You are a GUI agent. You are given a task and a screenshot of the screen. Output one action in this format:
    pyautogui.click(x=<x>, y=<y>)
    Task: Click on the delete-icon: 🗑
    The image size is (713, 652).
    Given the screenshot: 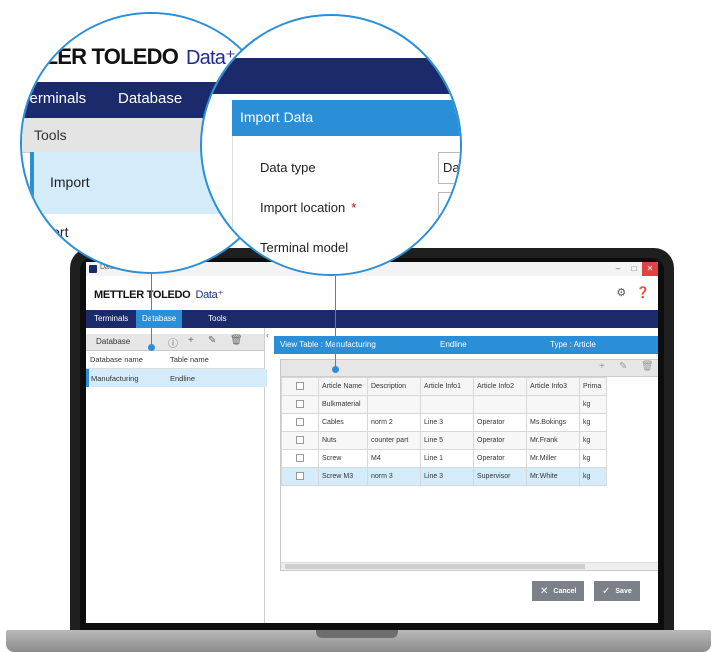 What is the action you would take?
    pyautogui.click(x=236, y=340)
    